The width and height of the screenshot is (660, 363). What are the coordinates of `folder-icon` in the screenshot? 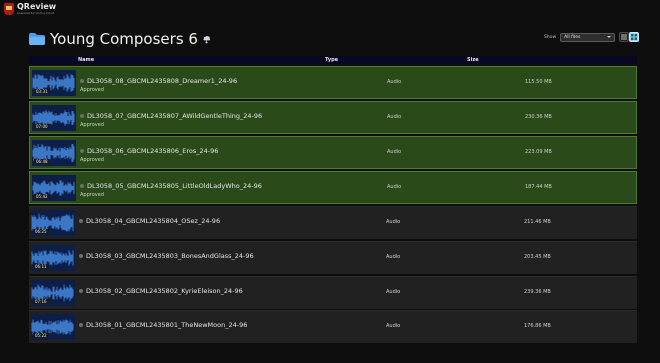 It's located at (37, 39).